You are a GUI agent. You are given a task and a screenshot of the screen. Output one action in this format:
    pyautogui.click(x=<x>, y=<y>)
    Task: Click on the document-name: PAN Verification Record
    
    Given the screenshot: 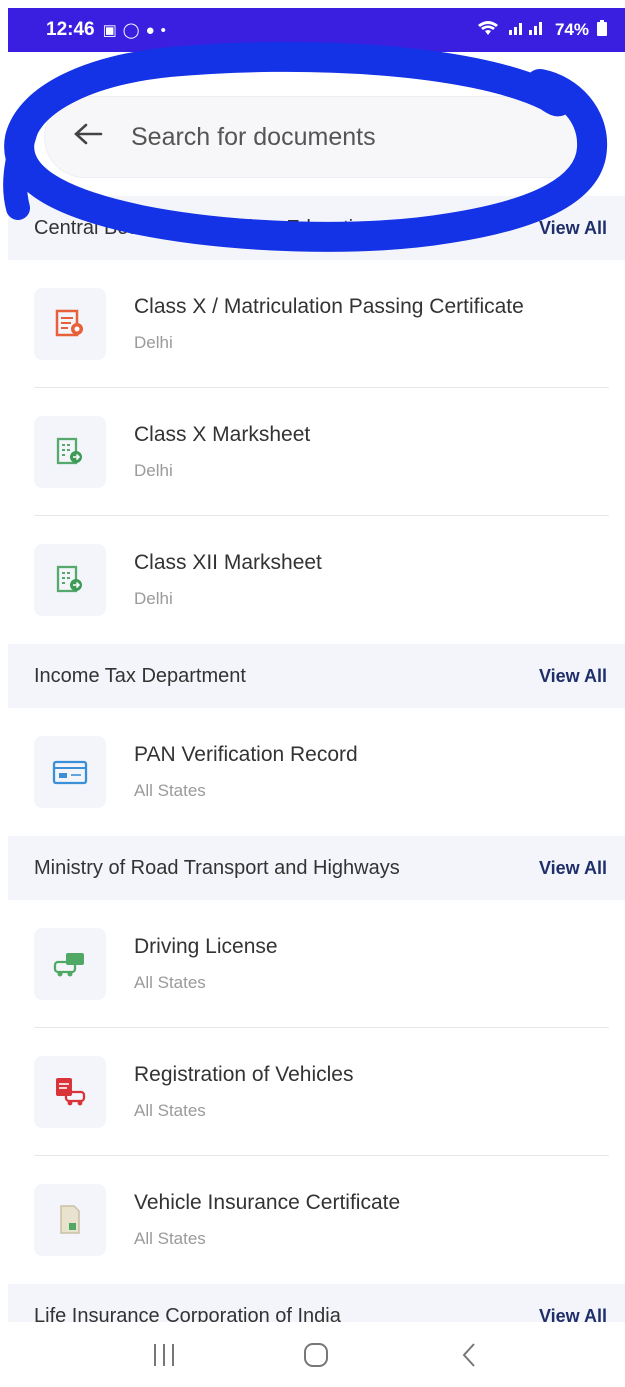 What is the action you would take?
    pyautogui.click(x=246, y=754)
    